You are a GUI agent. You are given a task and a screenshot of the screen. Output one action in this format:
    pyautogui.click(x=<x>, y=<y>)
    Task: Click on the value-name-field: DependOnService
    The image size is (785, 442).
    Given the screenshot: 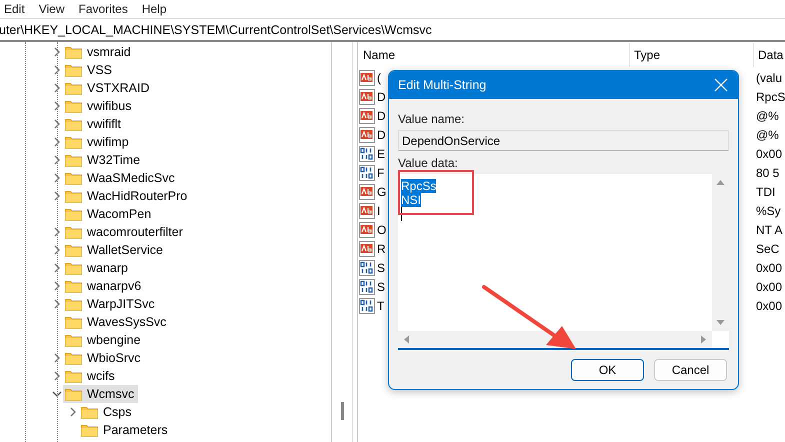 What is the action you would take?
    pyautogui.click(x=563, y=140)
    